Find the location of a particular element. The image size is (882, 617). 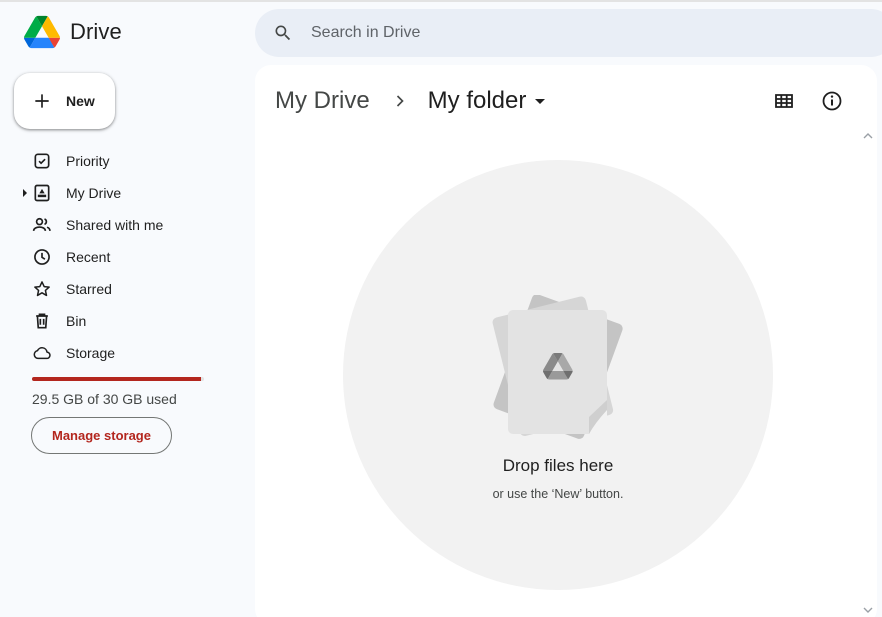

sidebar-item-my-drive: My Drive is located at coordinates (120, 193).